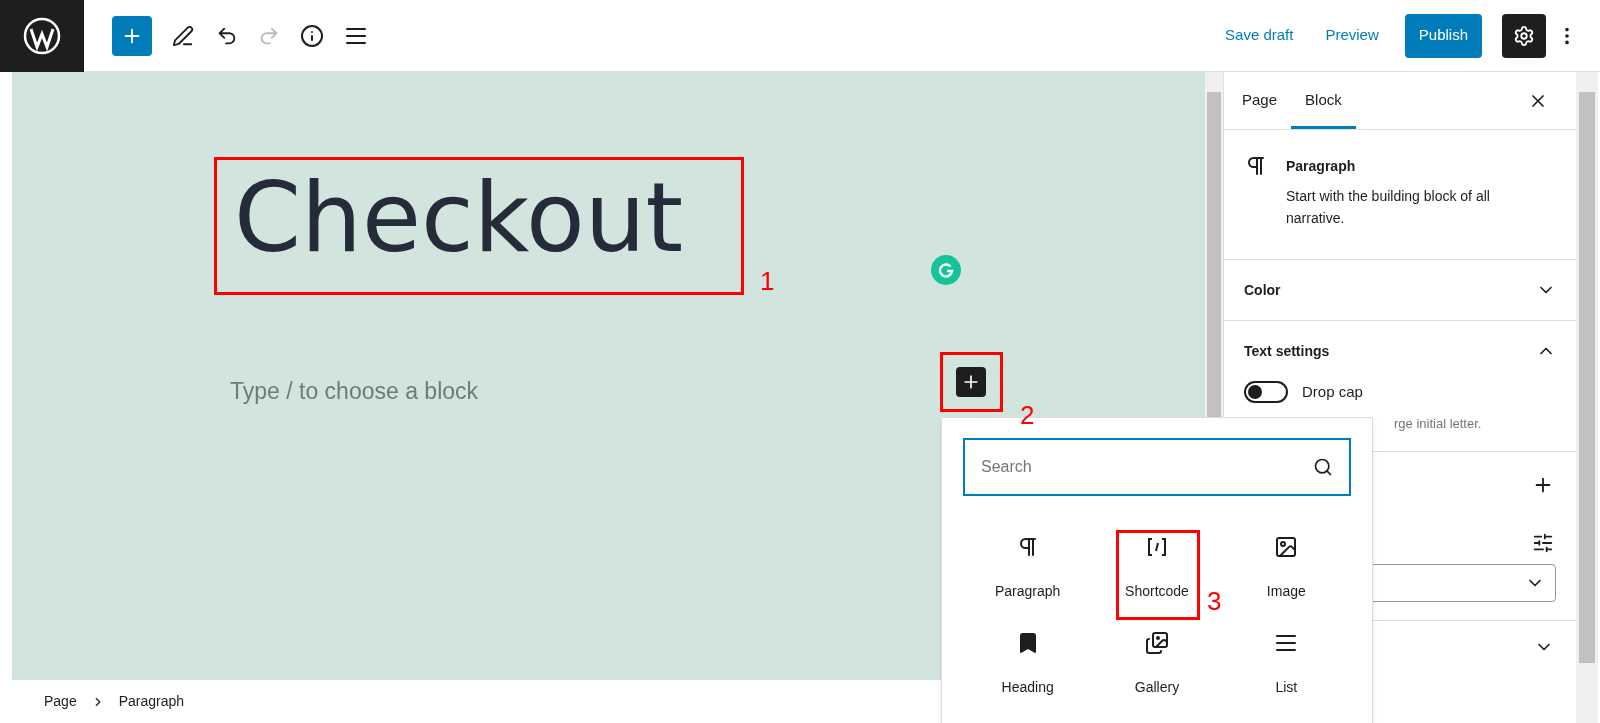 This screenshot has width=1600, height=723. What do you see at coordinates (1323, 100) in the screenshot?
I see `sidebar-tab: Block` at bounding box center [1323, 100].